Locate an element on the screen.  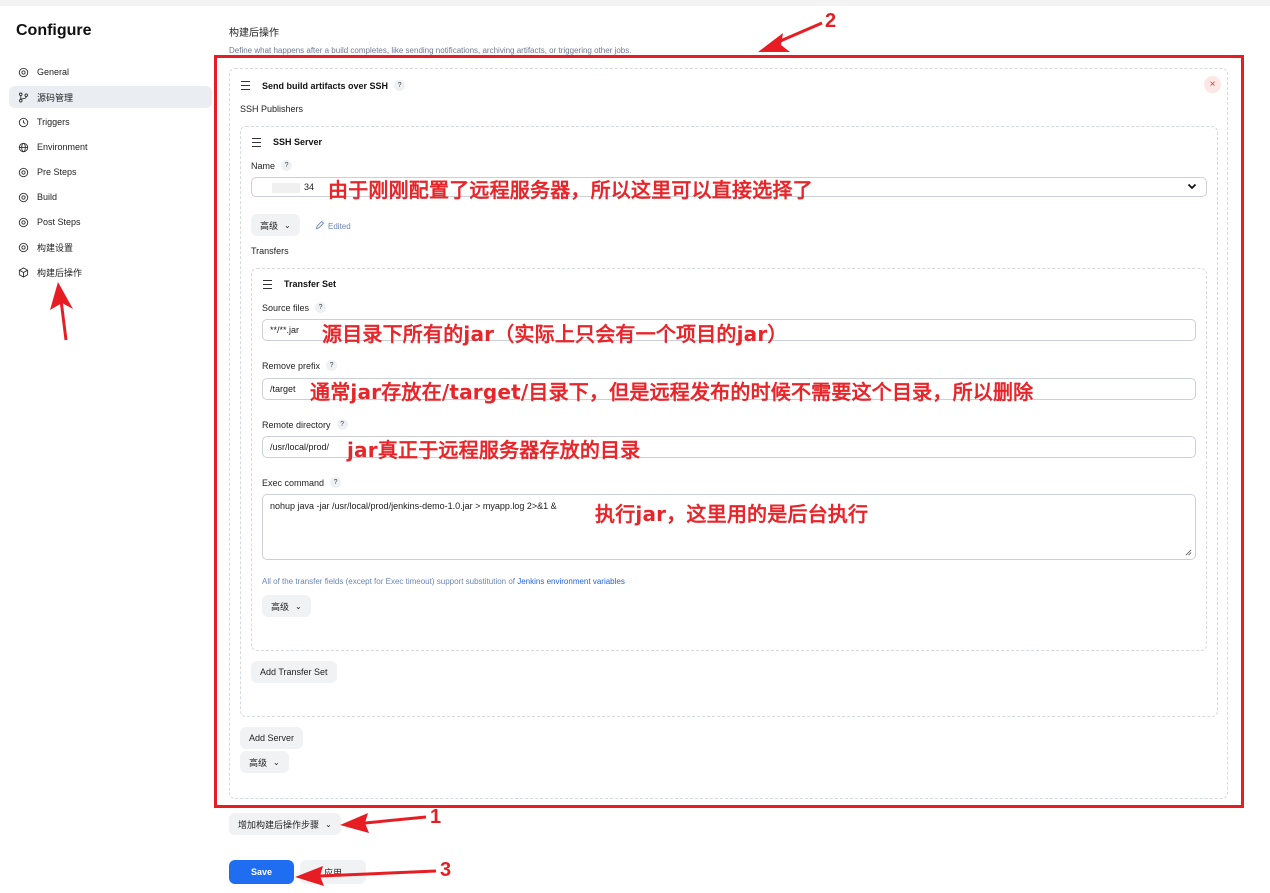
add-post-build-step-button: 增加构建后操作步骤 ⌄ is located at coordinates (285, 824).